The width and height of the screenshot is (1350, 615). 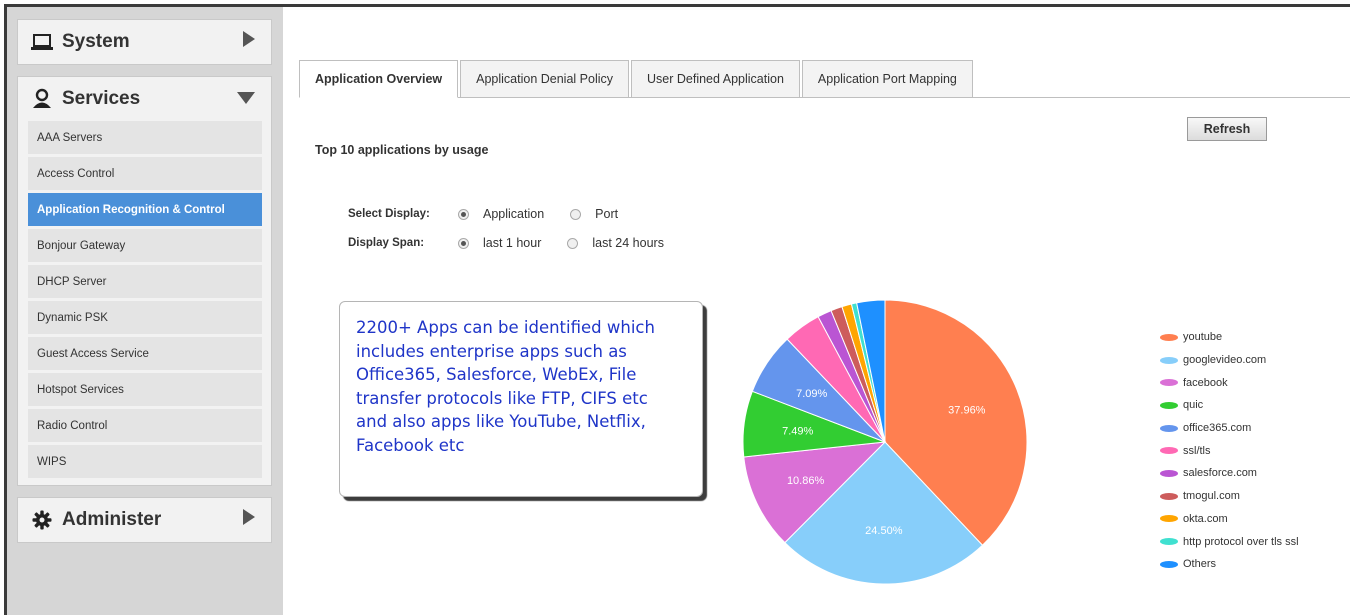 What do you see at coordinates (502, 398) in the screenshot?
I see `callout-line: transfer protocols like FTP, CIFS etc` at bounding box center [502, 398].